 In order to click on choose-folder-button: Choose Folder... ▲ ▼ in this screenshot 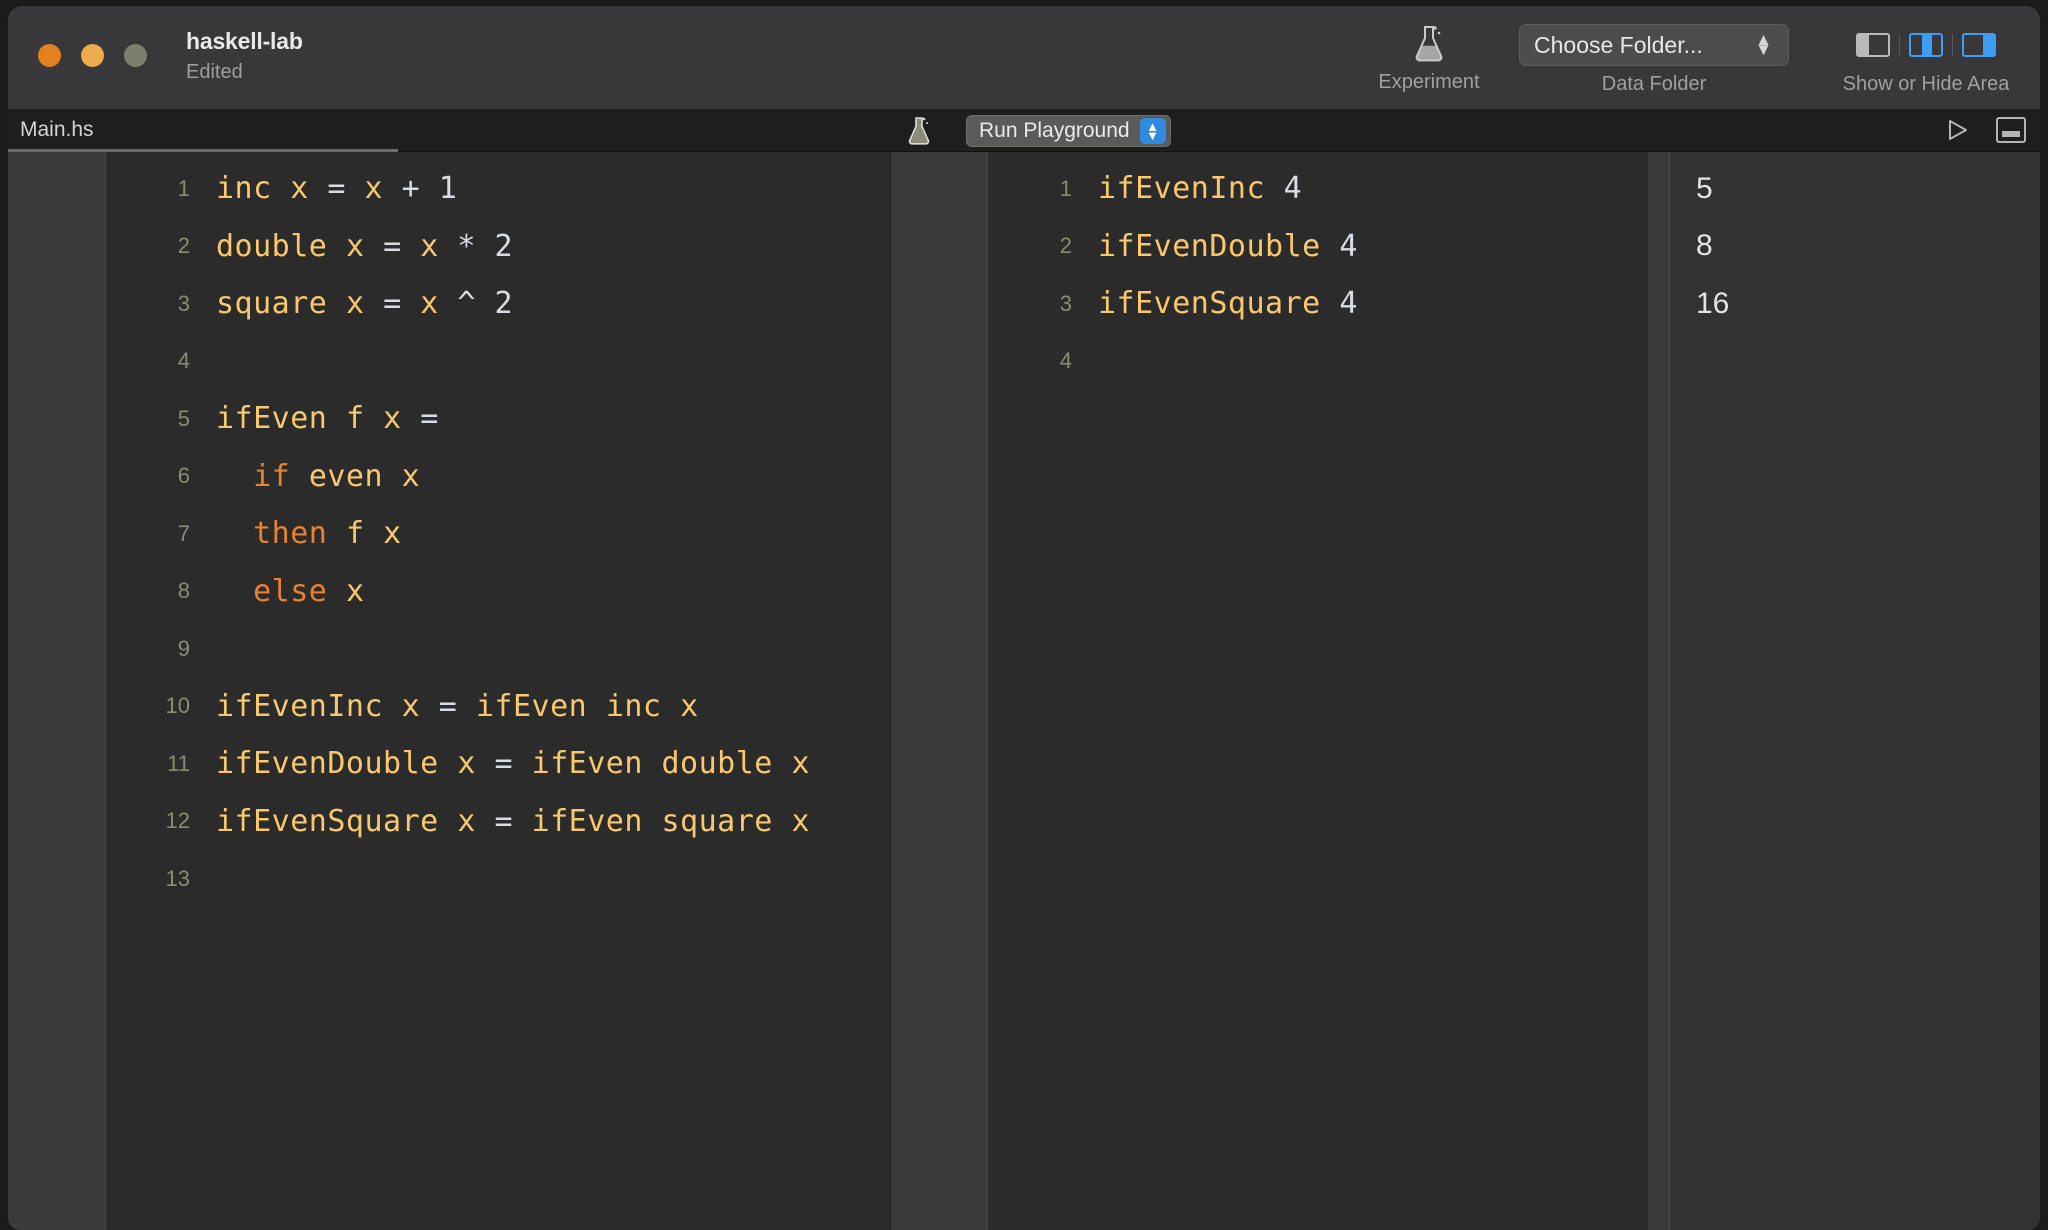, I will do `click(1654, 45)`.